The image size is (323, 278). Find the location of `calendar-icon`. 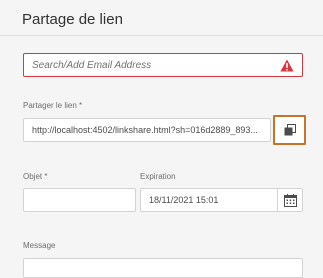

calendar-icon is located at coordinates (290, 200).